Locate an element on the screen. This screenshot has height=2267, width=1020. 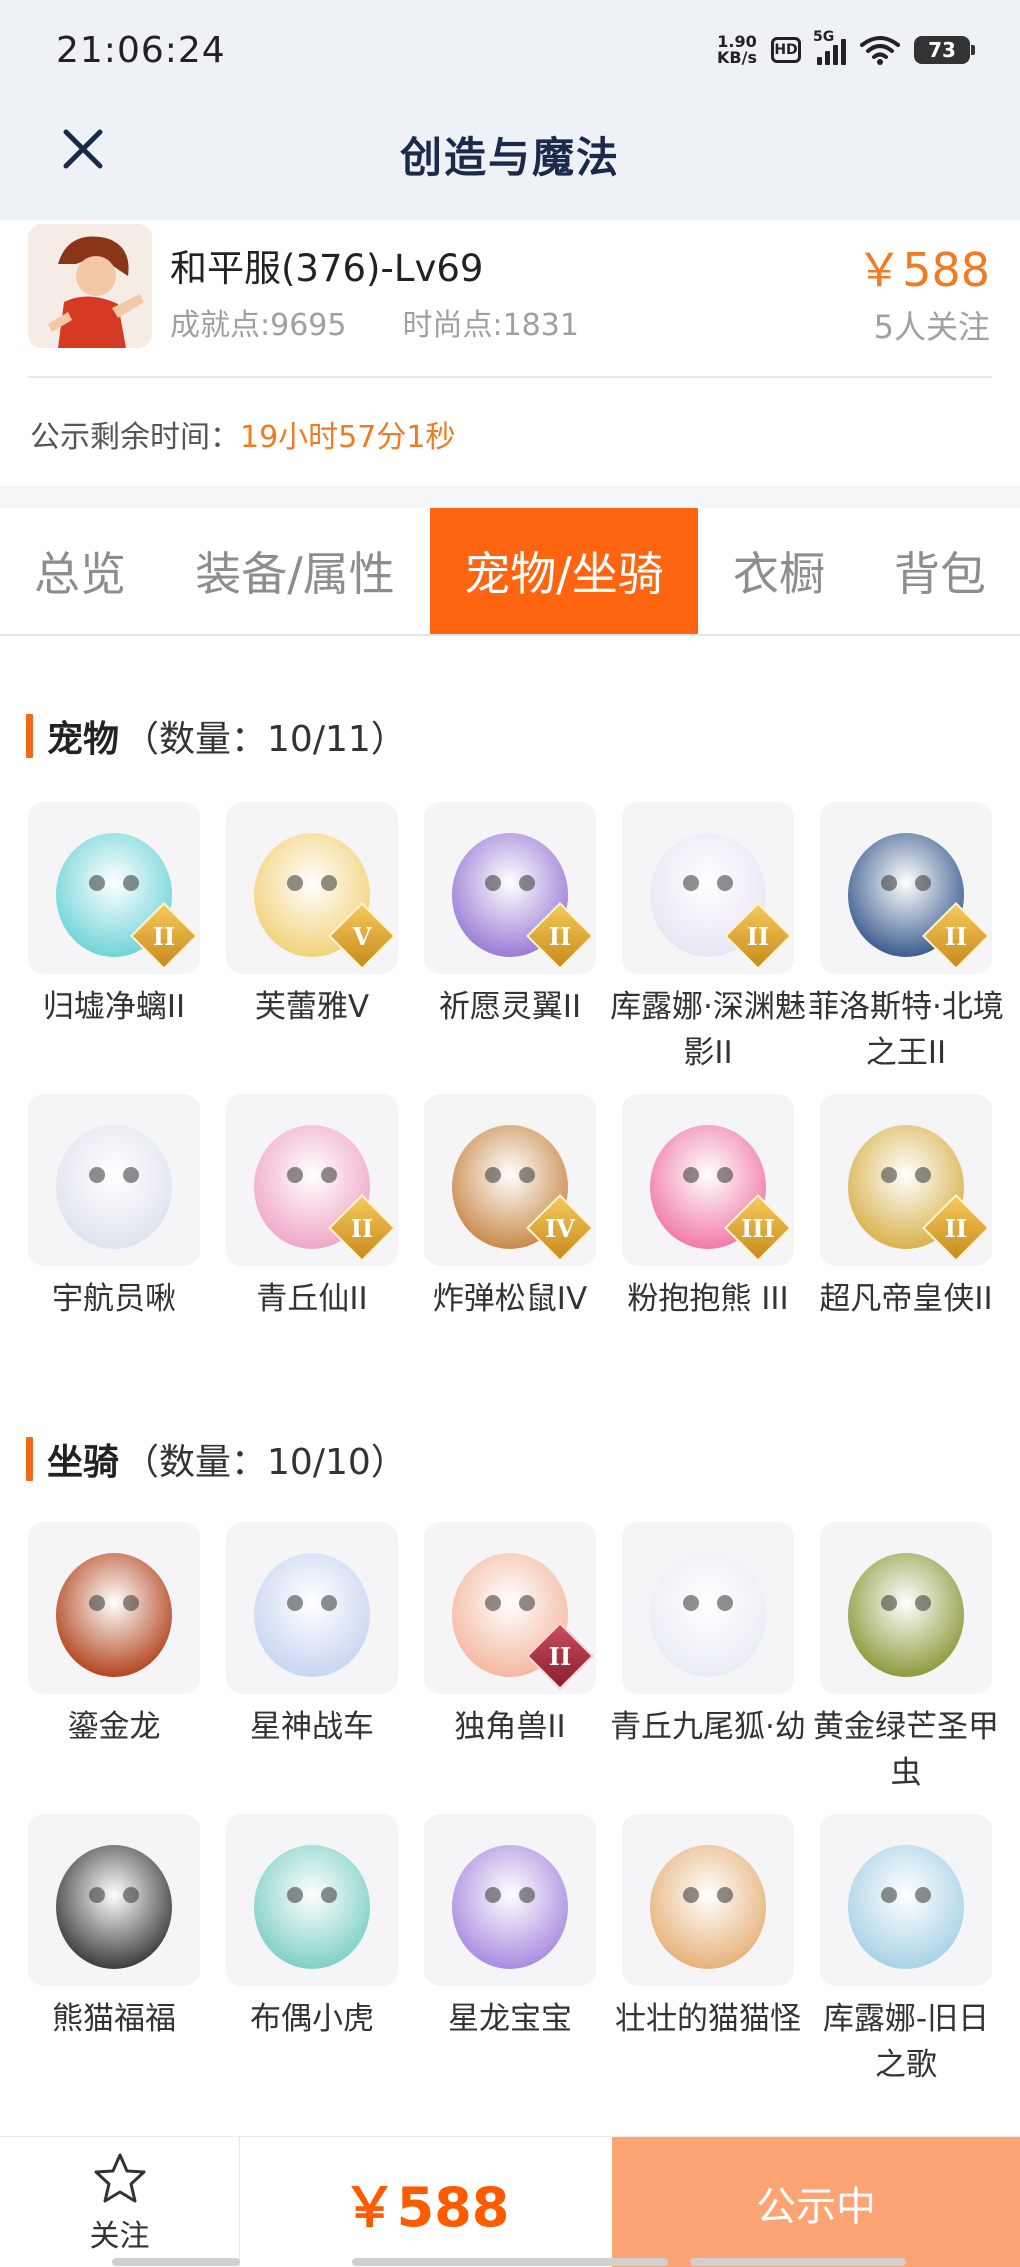
mount-item: II 独角兽II is located at coordinates (510, 1636).